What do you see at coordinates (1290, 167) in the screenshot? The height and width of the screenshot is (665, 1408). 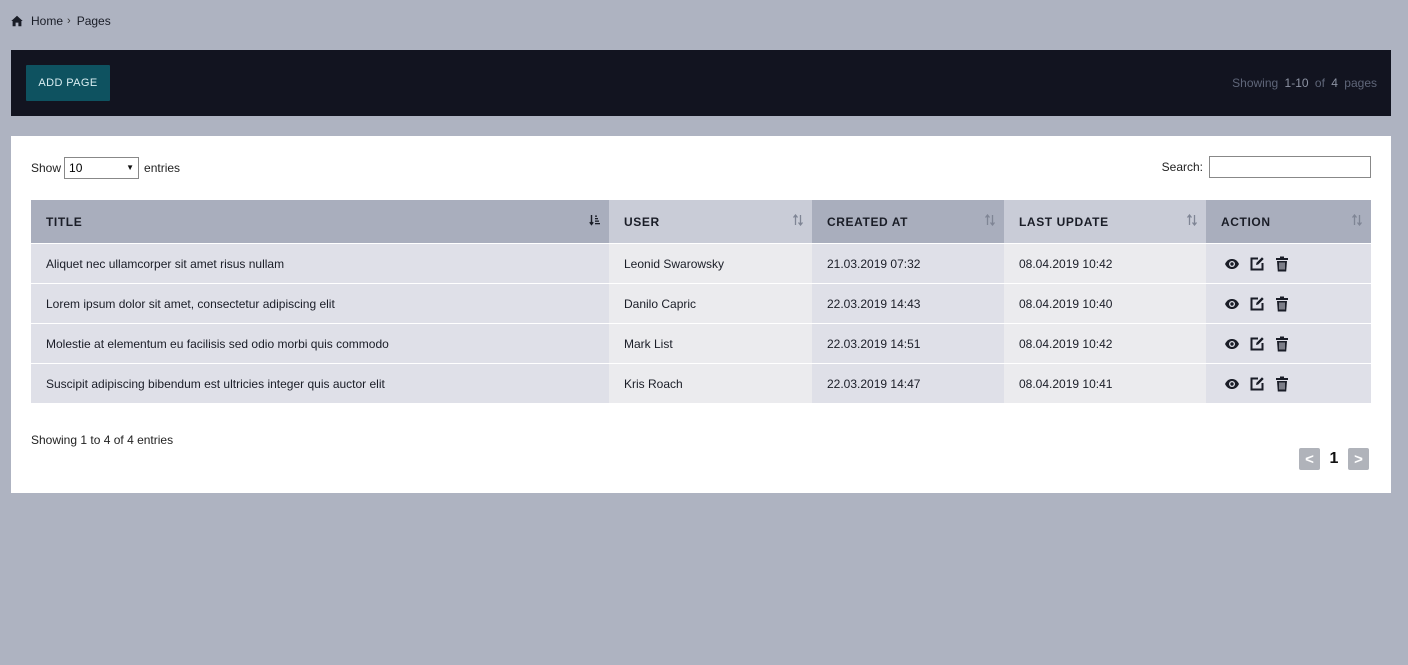 I see `search-input` at bounding box center [1290, 167].